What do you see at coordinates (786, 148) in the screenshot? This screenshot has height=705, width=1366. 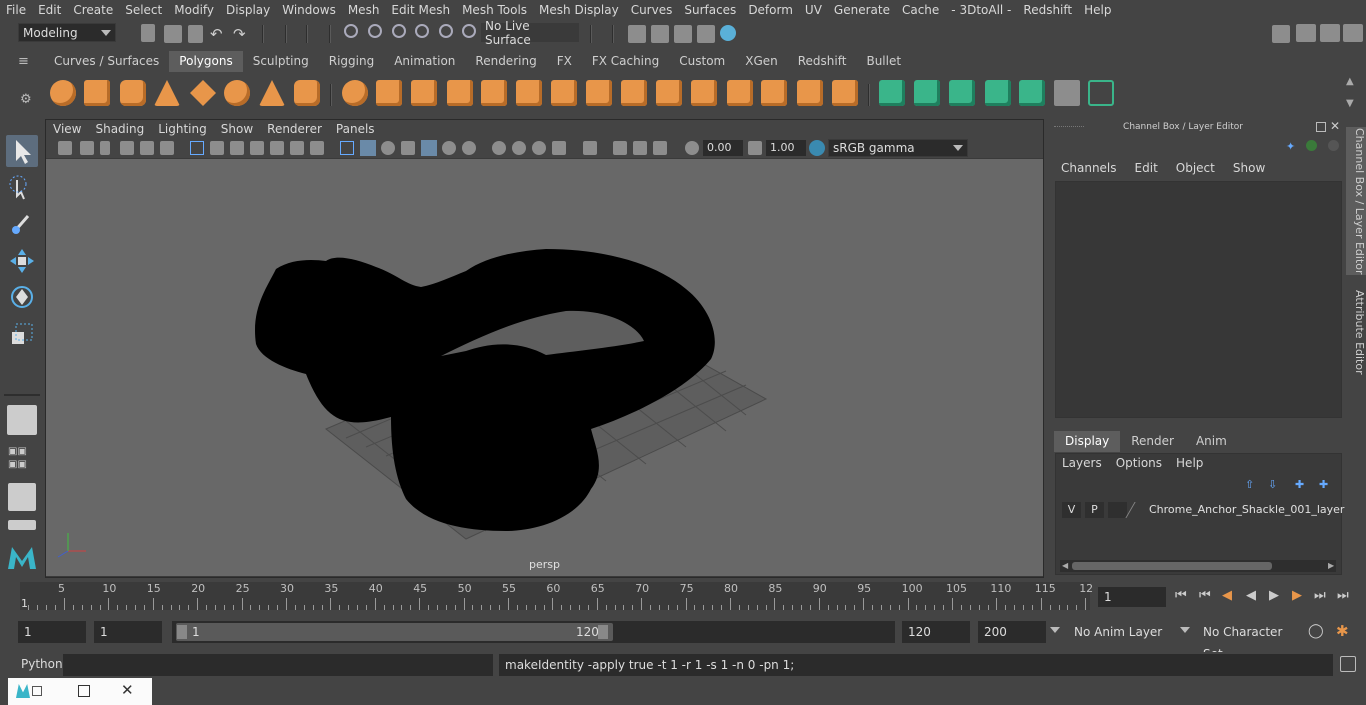 I see `gamma-field: 1.00` at bounding box center [786, 148].